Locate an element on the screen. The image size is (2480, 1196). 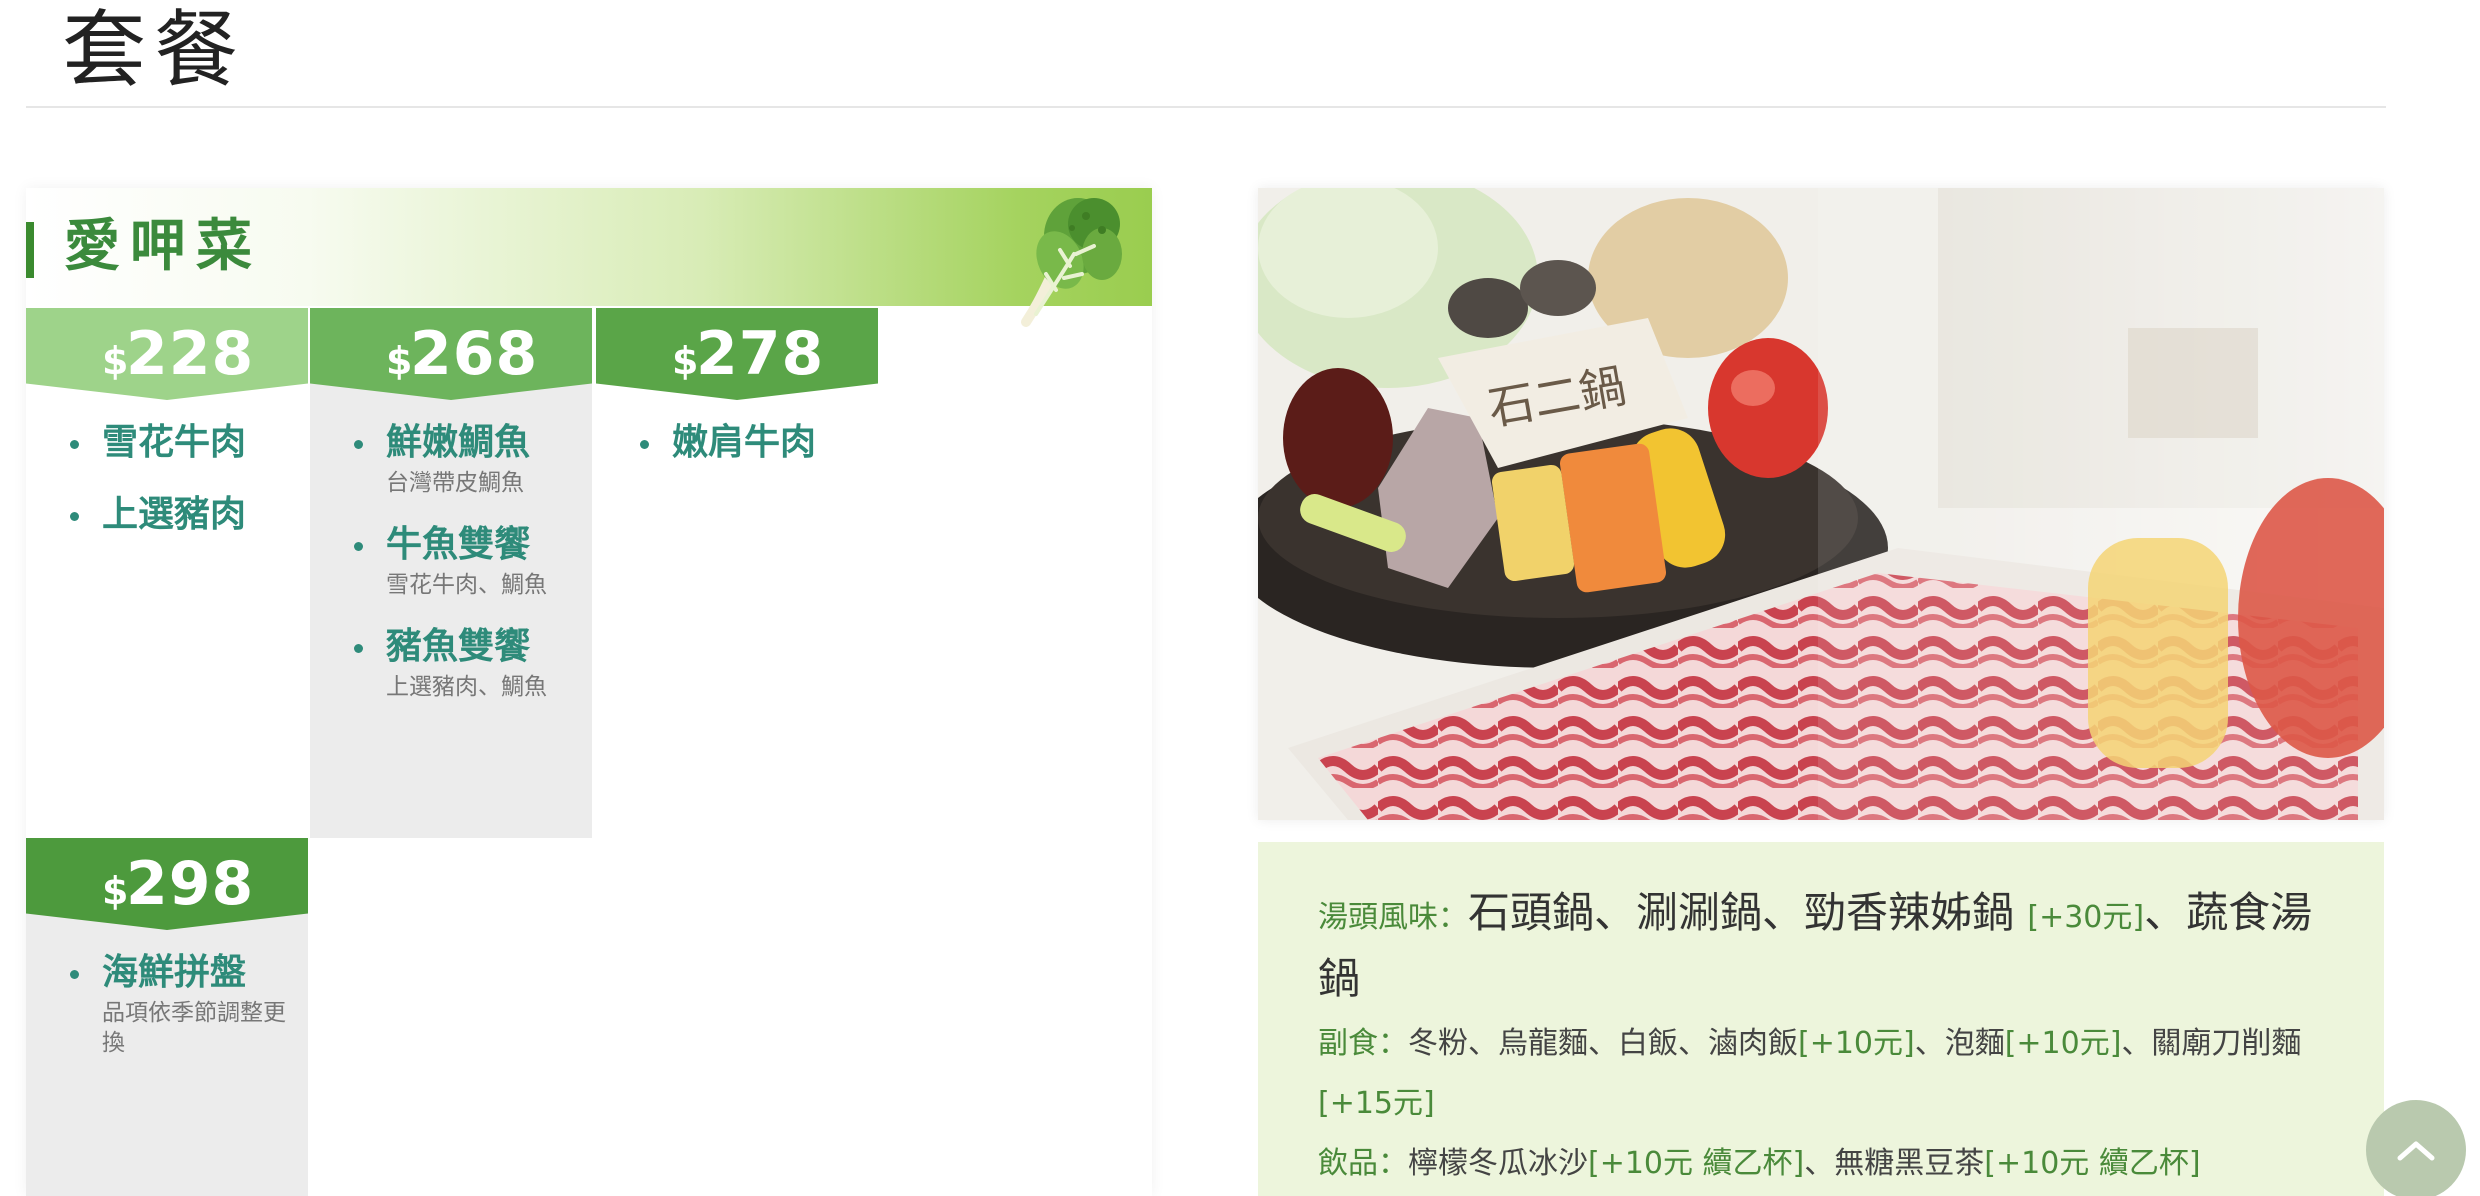
price-tag: $ 298 is located at coordinates (167, 884).